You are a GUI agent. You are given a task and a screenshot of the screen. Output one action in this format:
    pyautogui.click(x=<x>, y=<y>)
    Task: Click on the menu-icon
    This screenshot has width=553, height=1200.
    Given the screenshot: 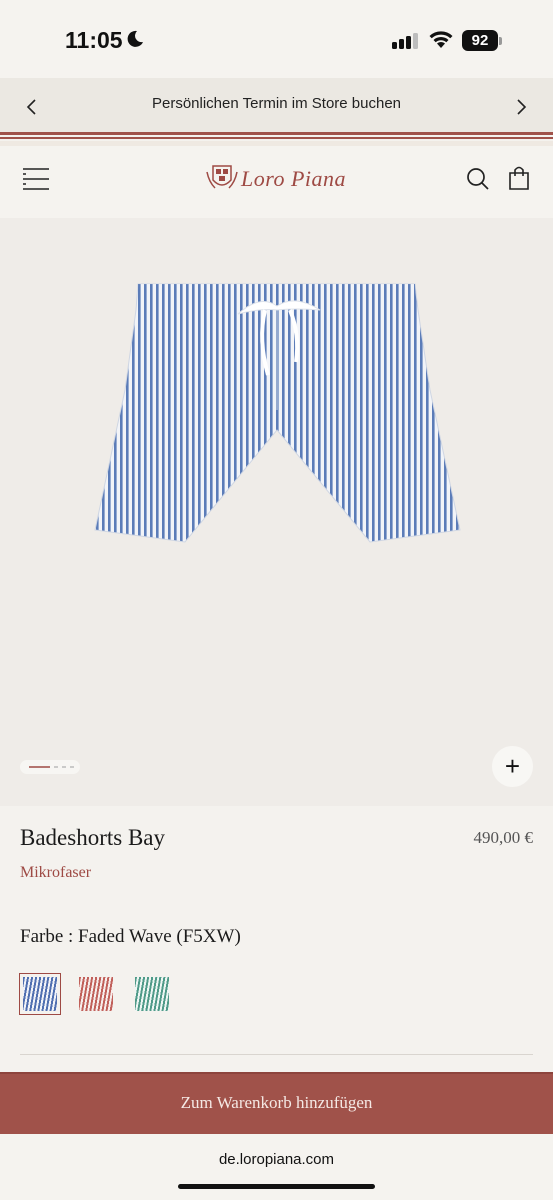 What is the action you would take?
    pyautogui.click(x=36, y=181)
    